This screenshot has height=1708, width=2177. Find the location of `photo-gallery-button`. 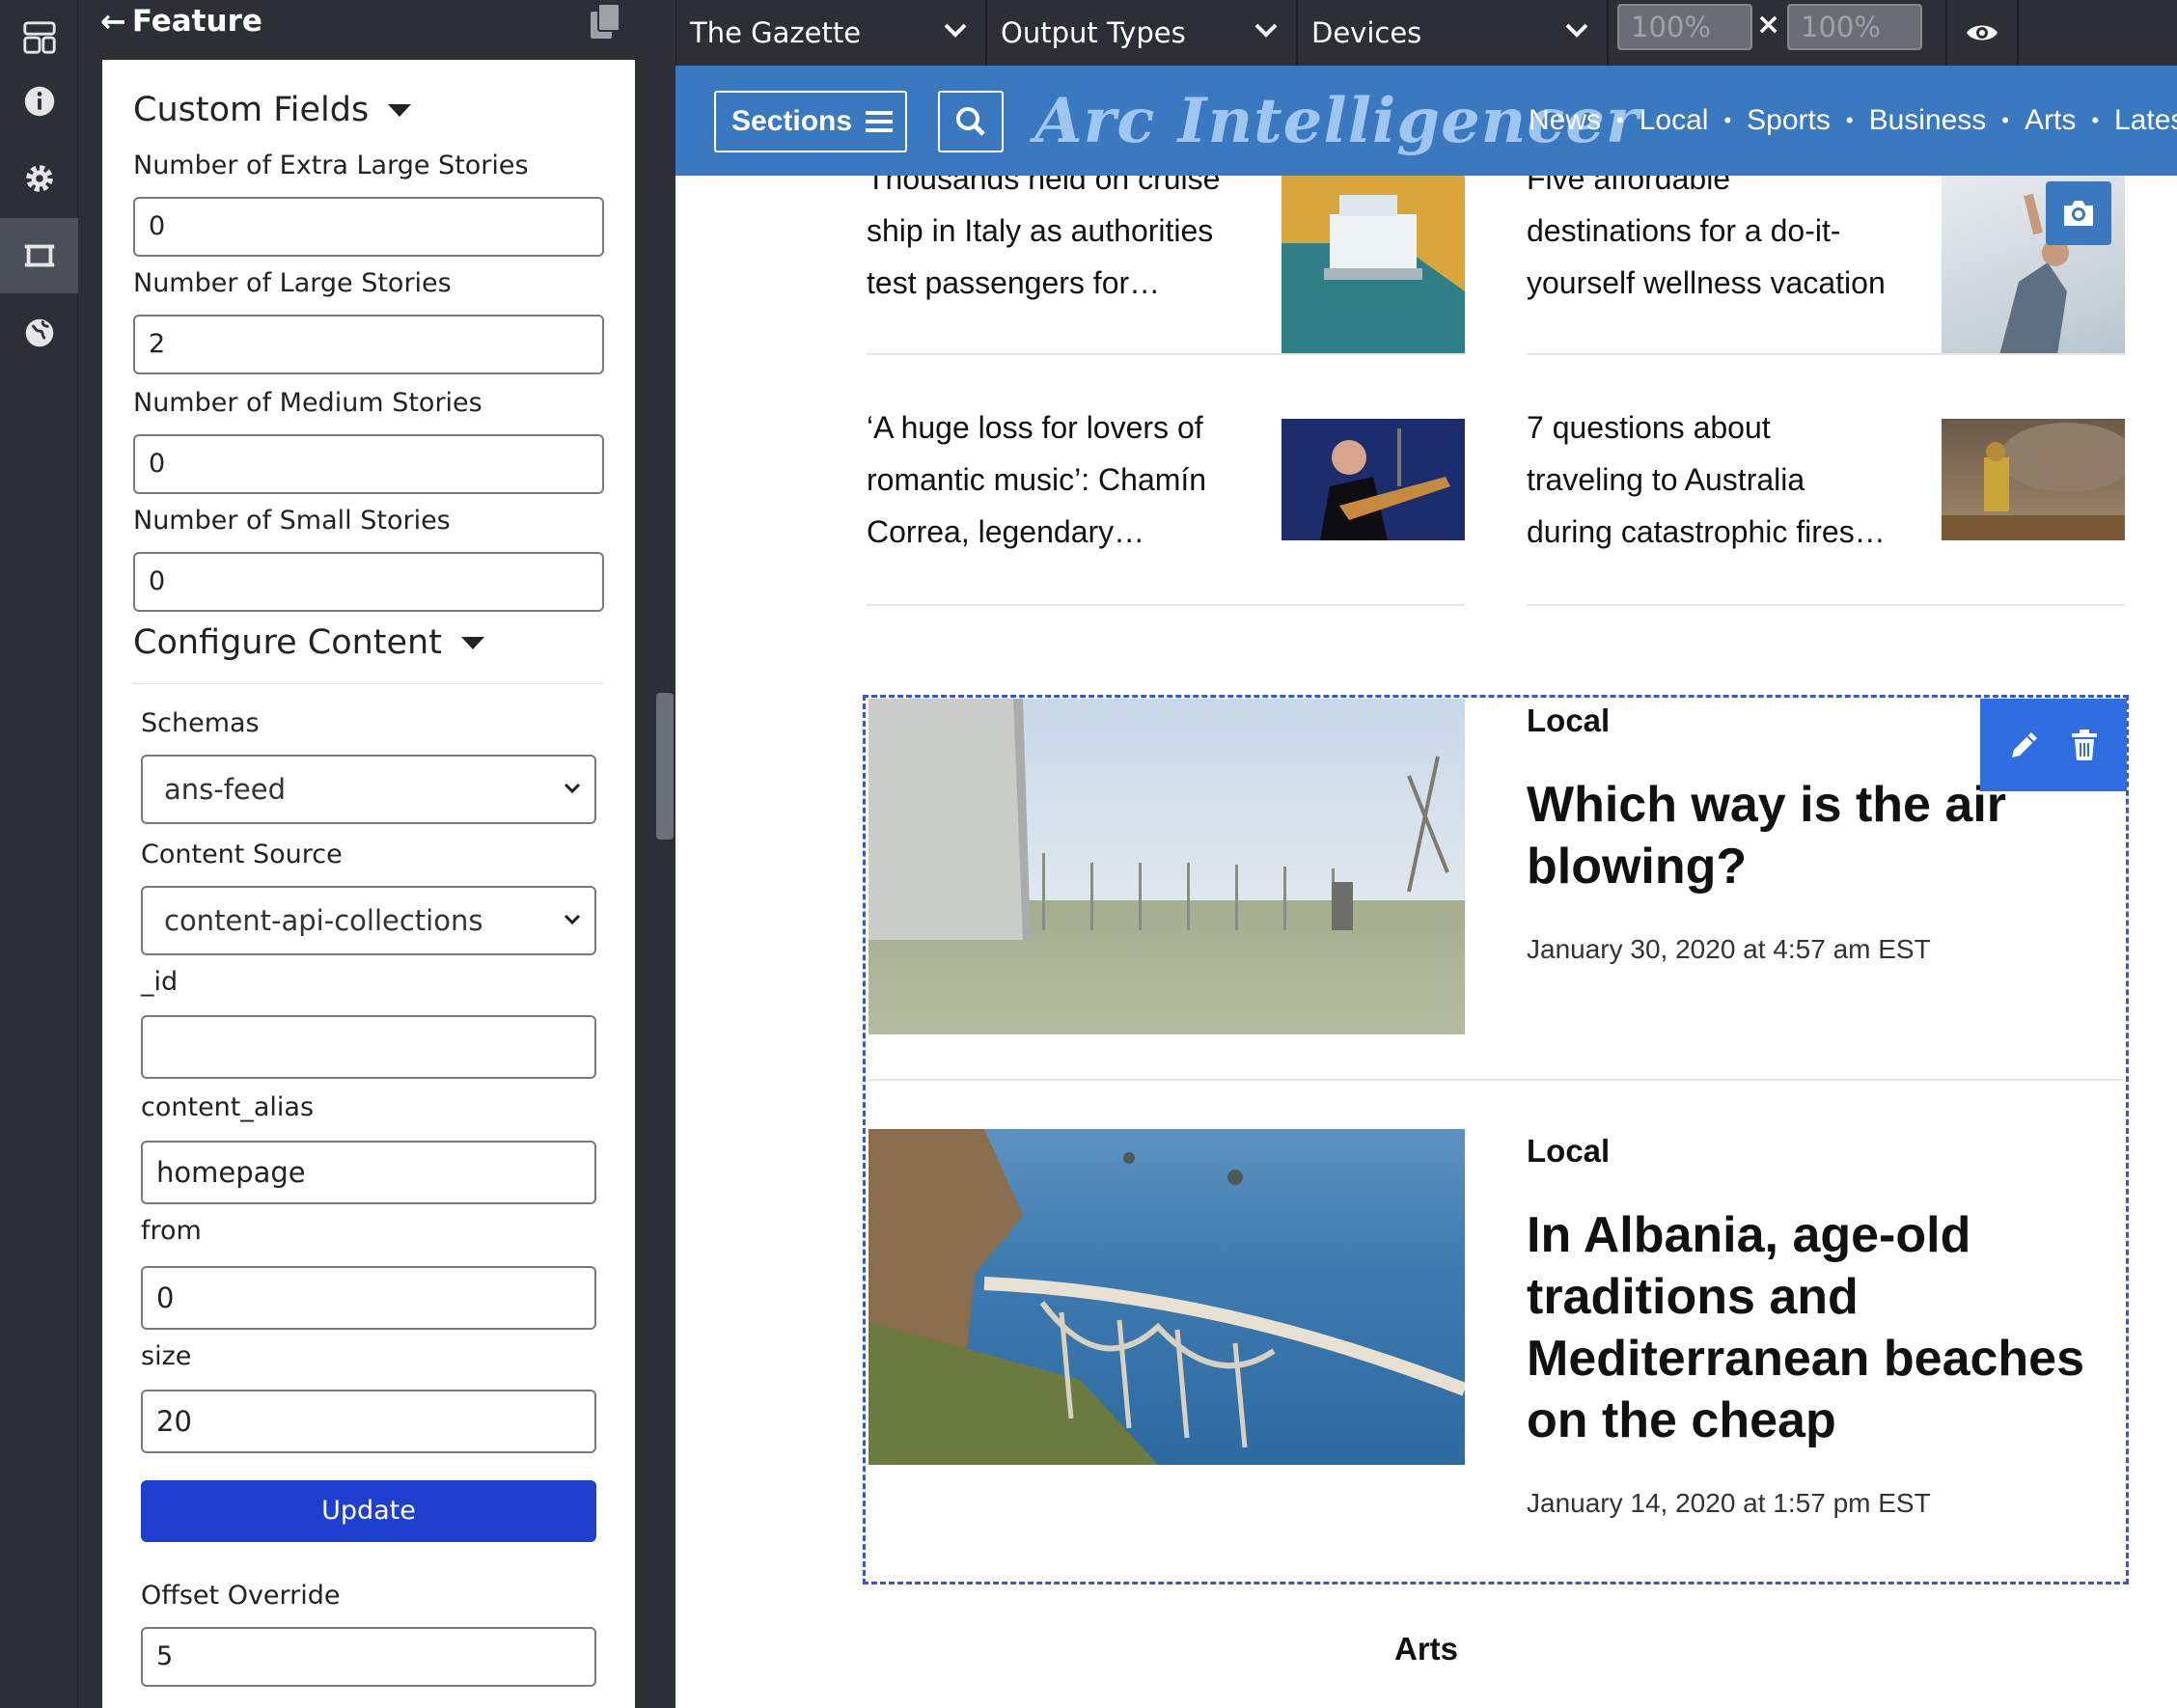

photo-gallery-button is located at coordinates (2078, 213).